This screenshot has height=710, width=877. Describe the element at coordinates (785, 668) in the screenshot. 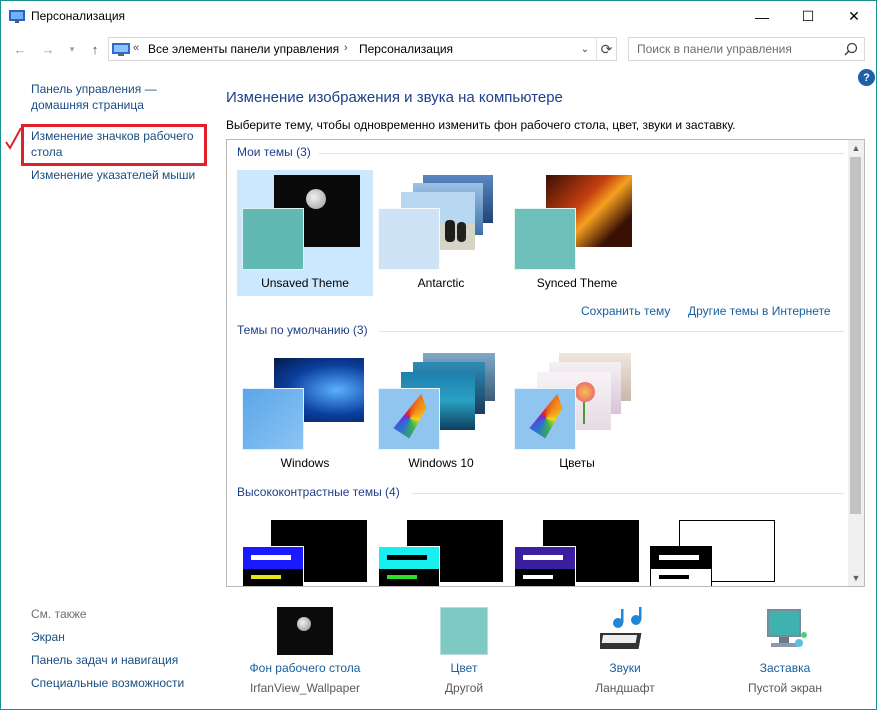

I see `bottom-label: Заставка` at that location.